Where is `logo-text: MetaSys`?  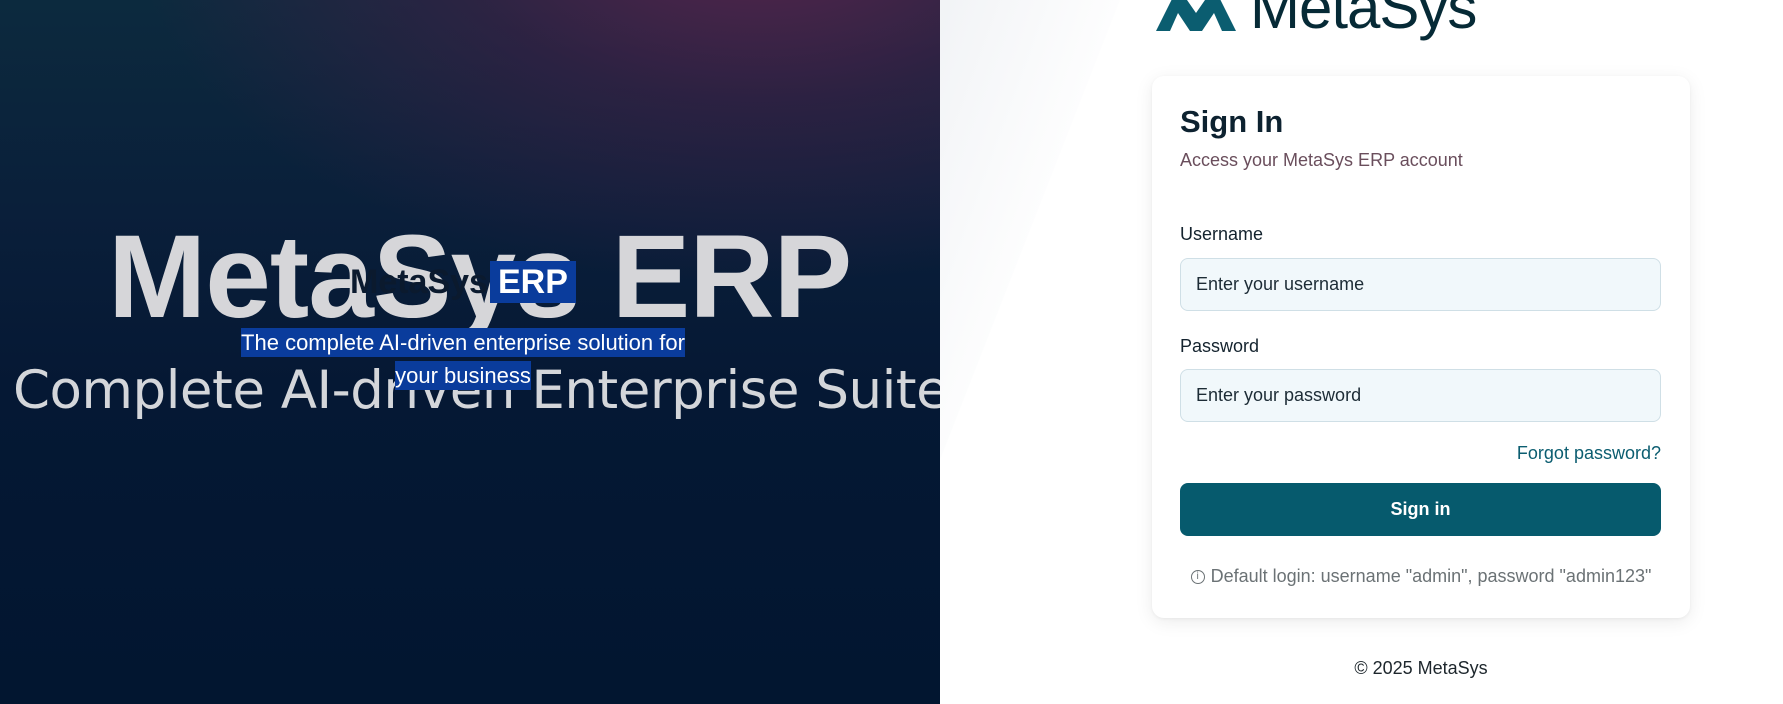
logo-text: MetaSys is located at coordinates (1363, 20).